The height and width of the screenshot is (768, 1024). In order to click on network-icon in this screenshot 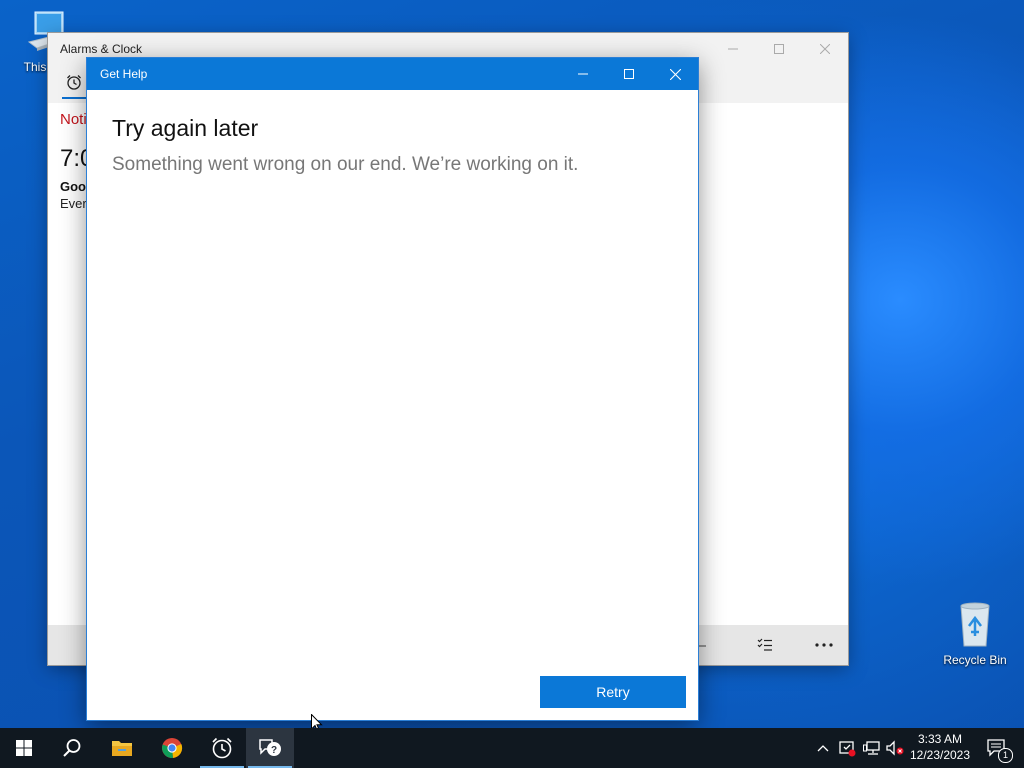, I will do `click(871, 748)`.